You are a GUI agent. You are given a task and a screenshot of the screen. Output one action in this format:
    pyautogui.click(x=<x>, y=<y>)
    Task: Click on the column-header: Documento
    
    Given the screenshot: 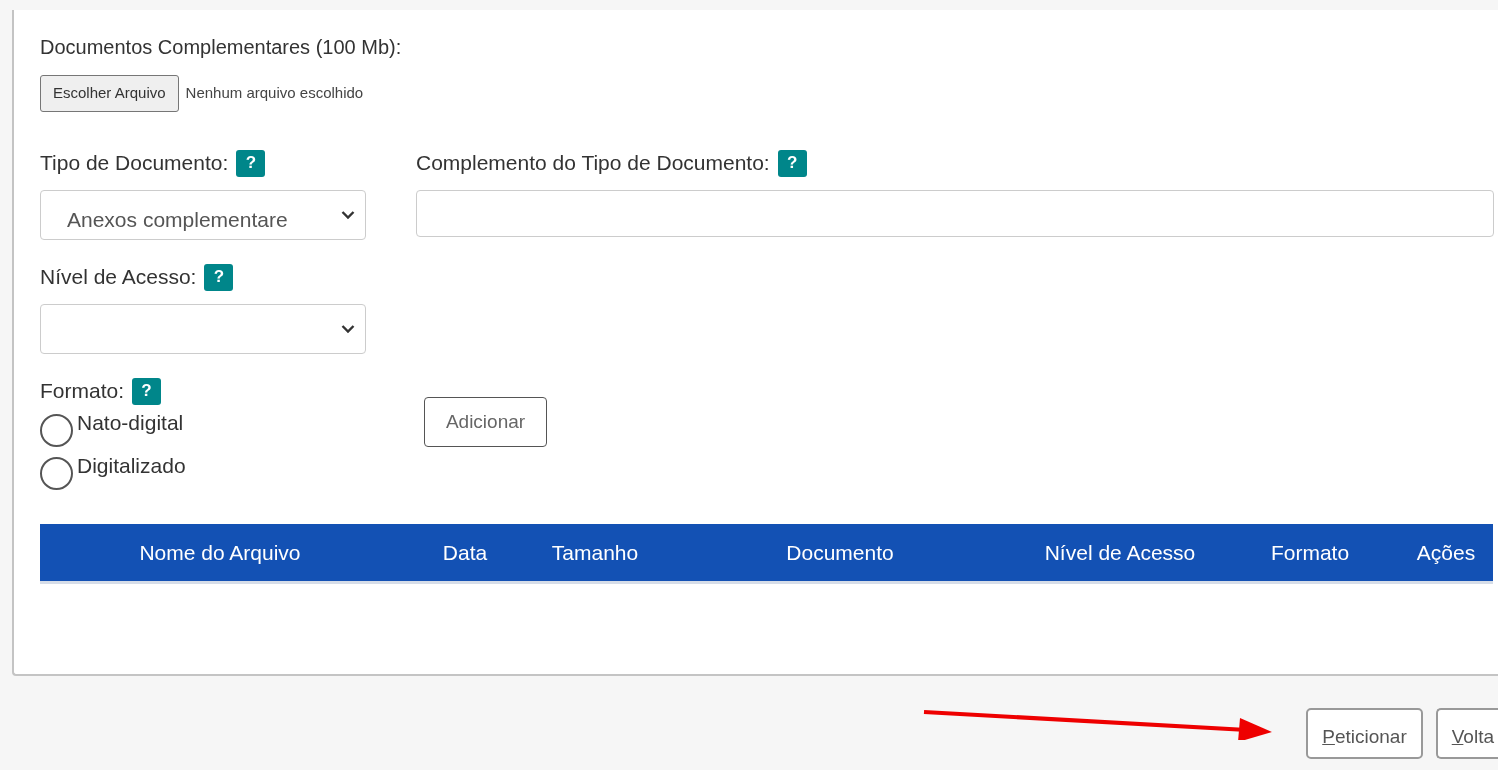 What is the action you would take?
    pyautogui.click(x=840, y=552)
    